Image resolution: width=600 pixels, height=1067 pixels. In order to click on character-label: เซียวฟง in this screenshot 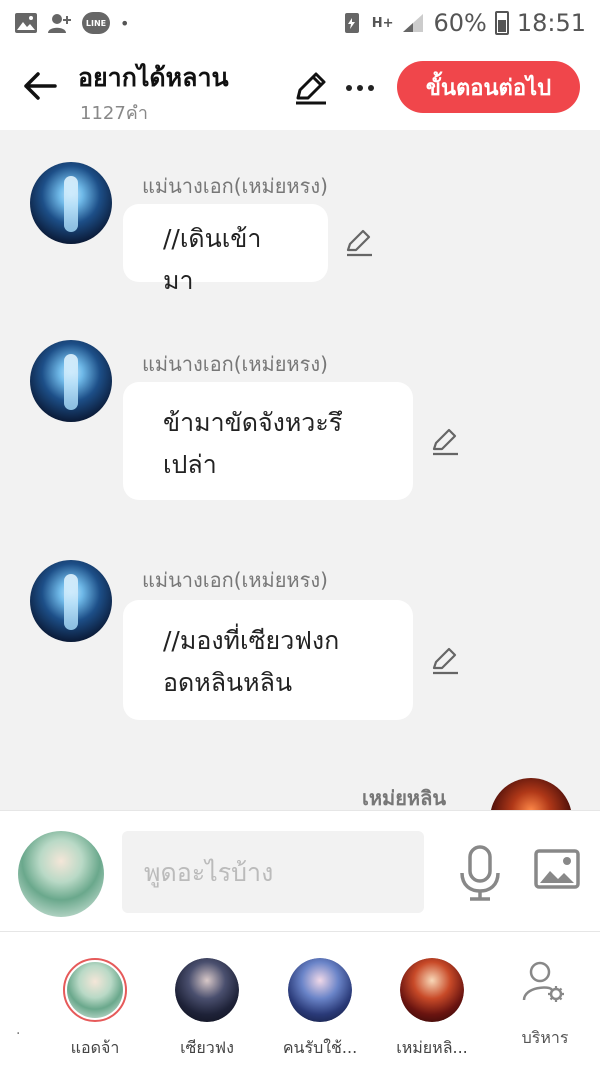, I will do `click(207, 1047)`.